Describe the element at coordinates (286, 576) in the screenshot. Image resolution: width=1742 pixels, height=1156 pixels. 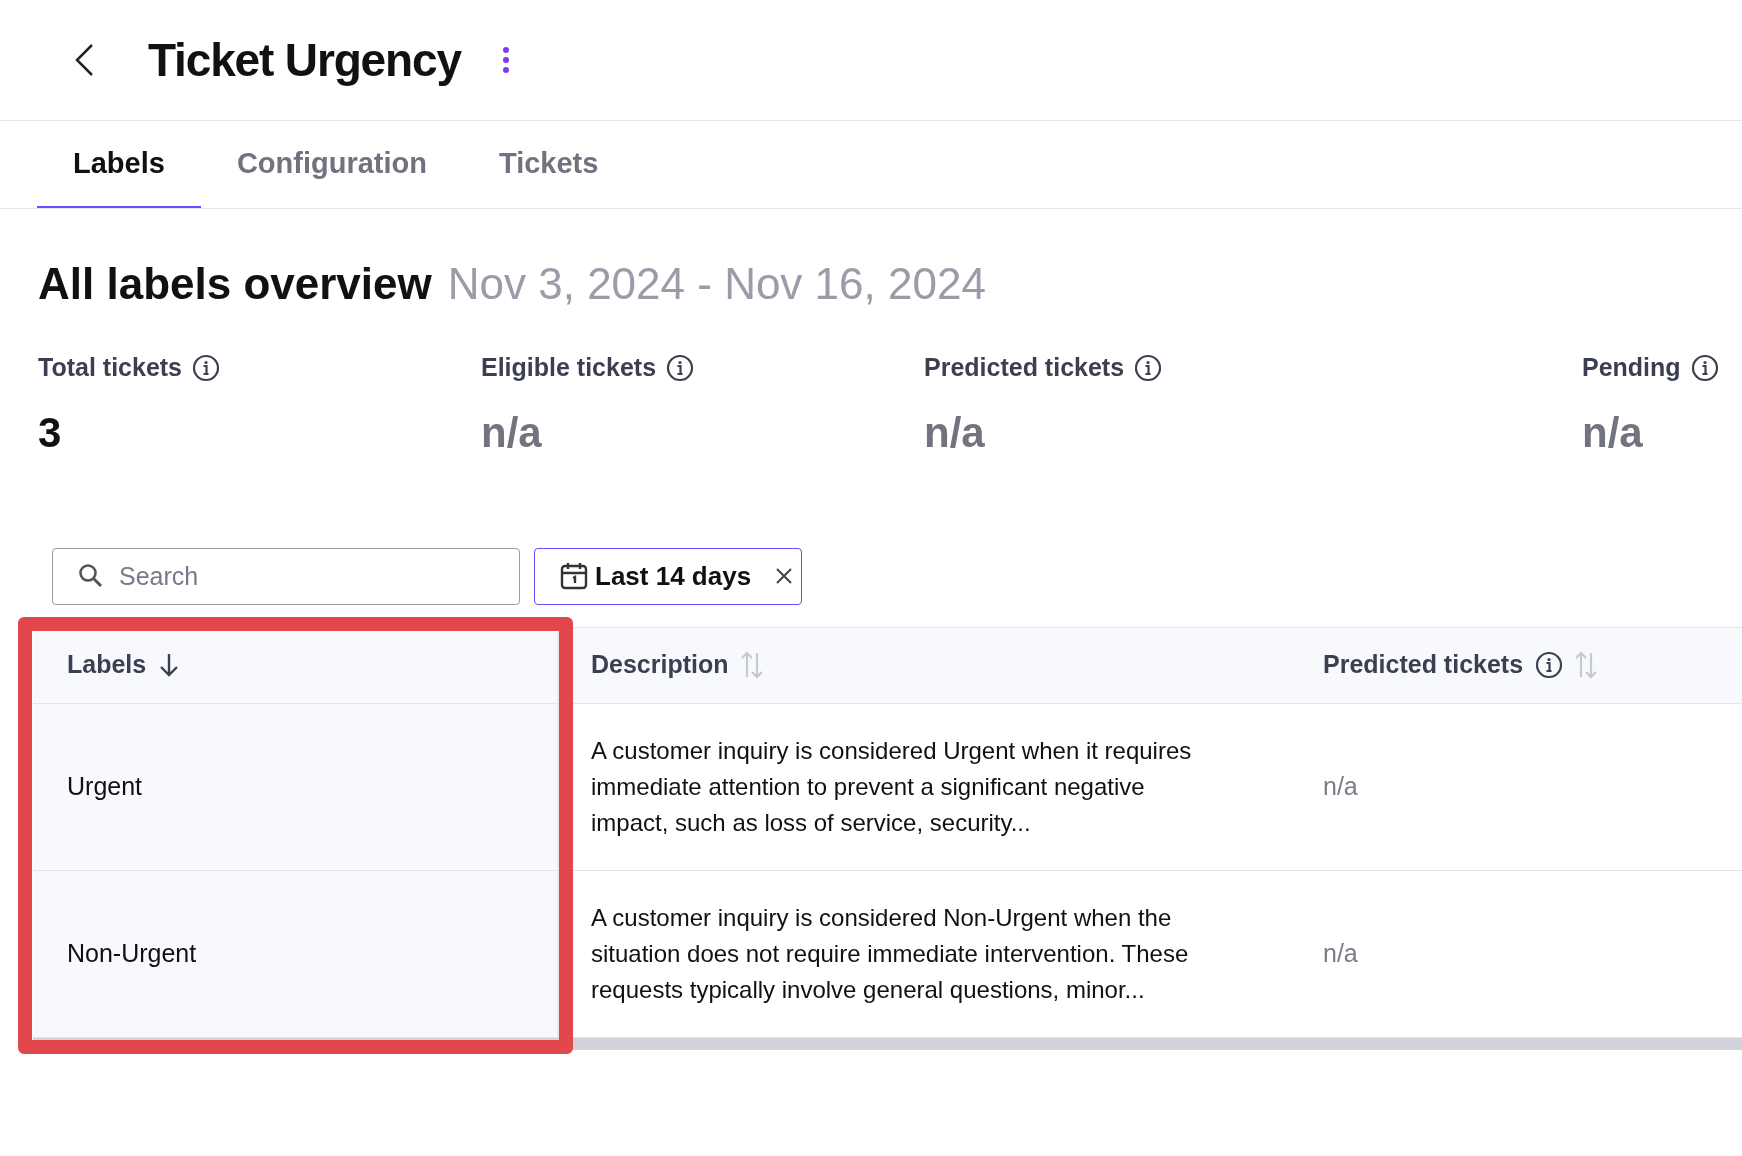
I see `search-field: Search` at that location.